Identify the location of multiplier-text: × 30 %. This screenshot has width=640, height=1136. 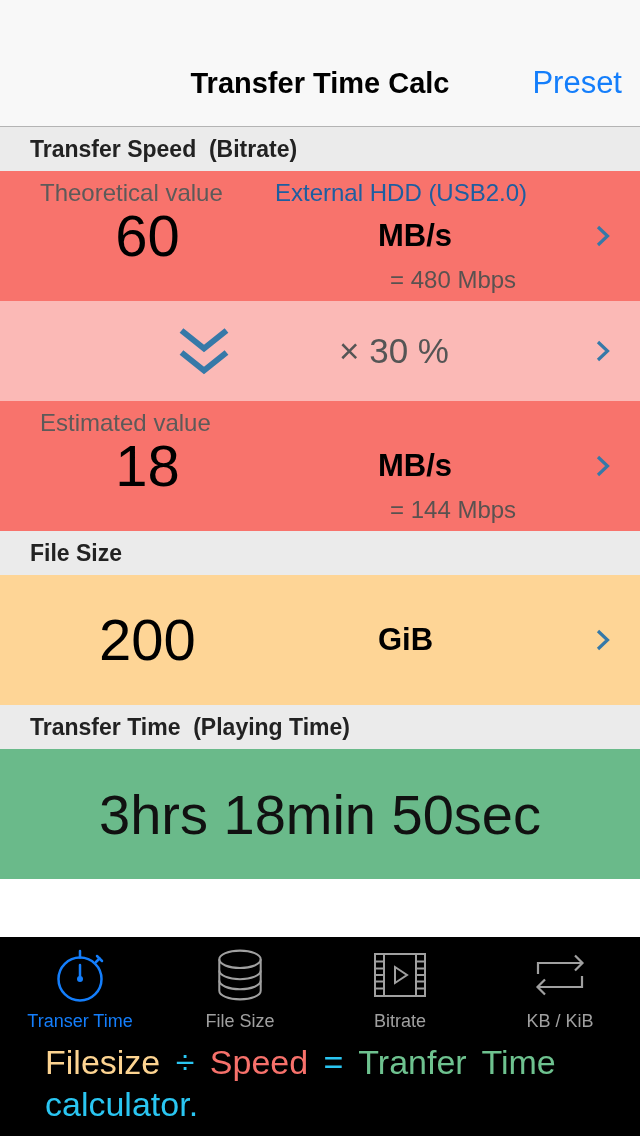
(394, 351).